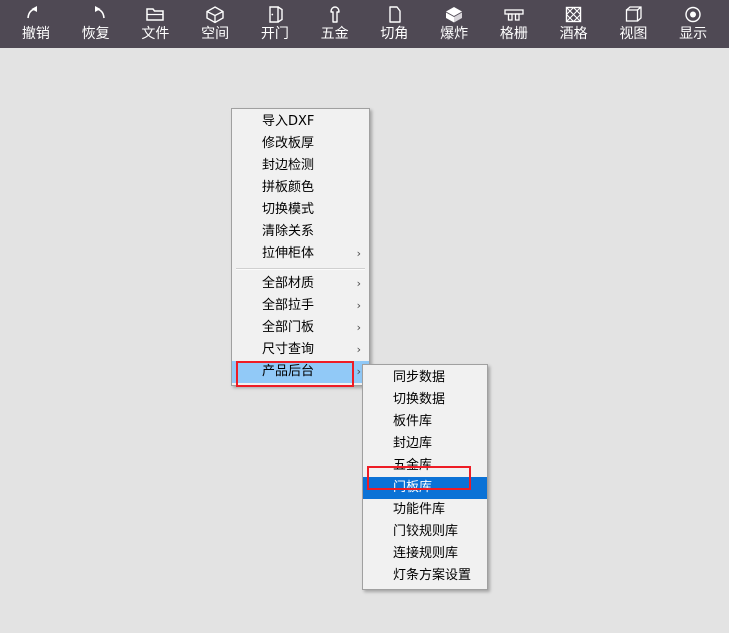  What do you see at coordinates (275, 14) in the screenshot?
I see `open-door-icon` at bounding box center [275, 14].